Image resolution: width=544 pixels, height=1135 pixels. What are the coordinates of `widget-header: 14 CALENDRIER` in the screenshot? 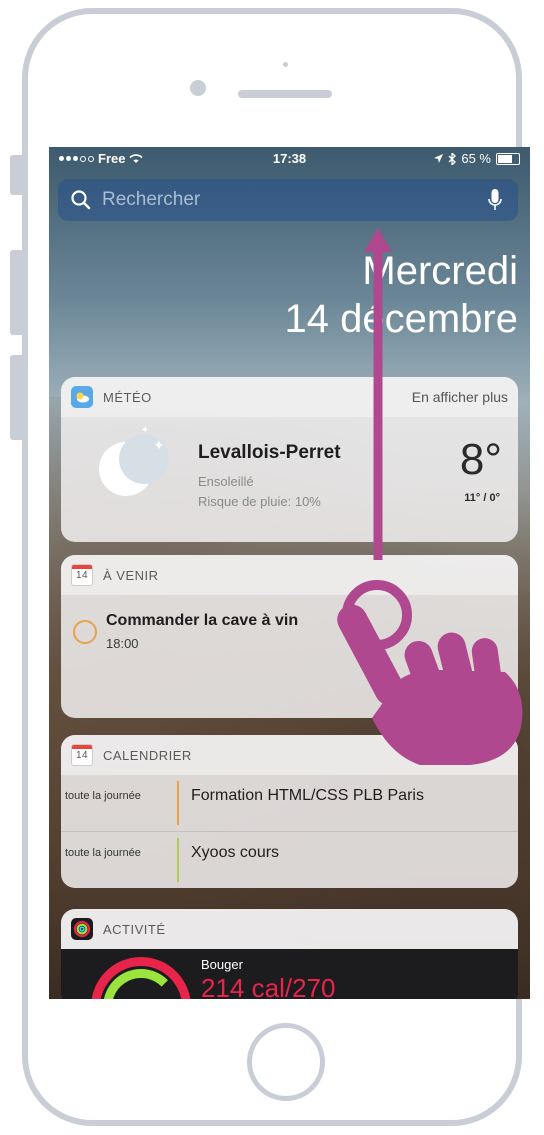 It's located at (289, 755).